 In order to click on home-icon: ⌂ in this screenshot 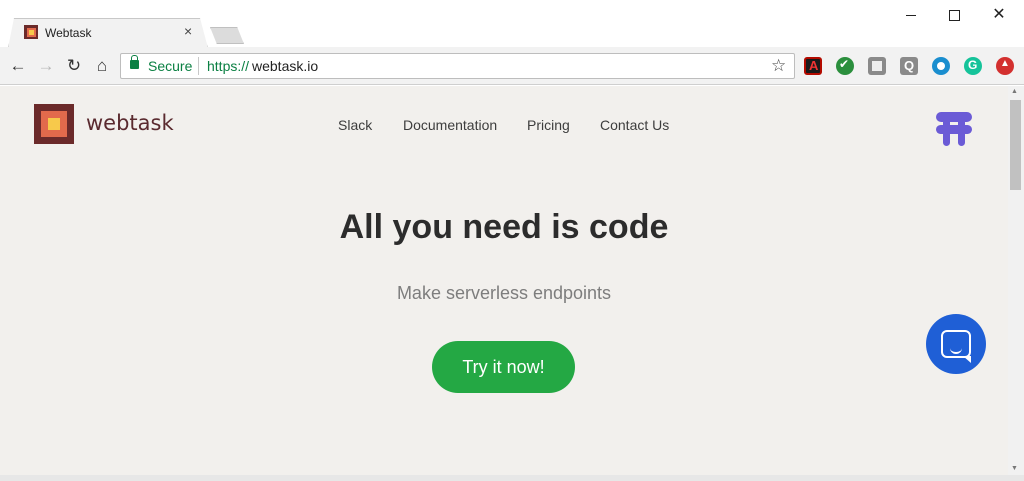, I will do `click(102, 66)`.